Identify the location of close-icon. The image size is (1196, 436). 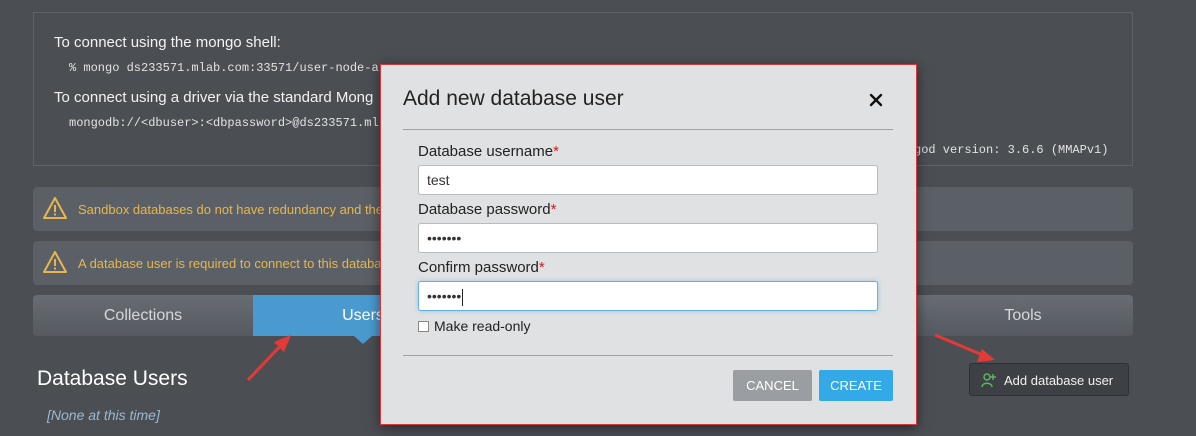
(876, 100).